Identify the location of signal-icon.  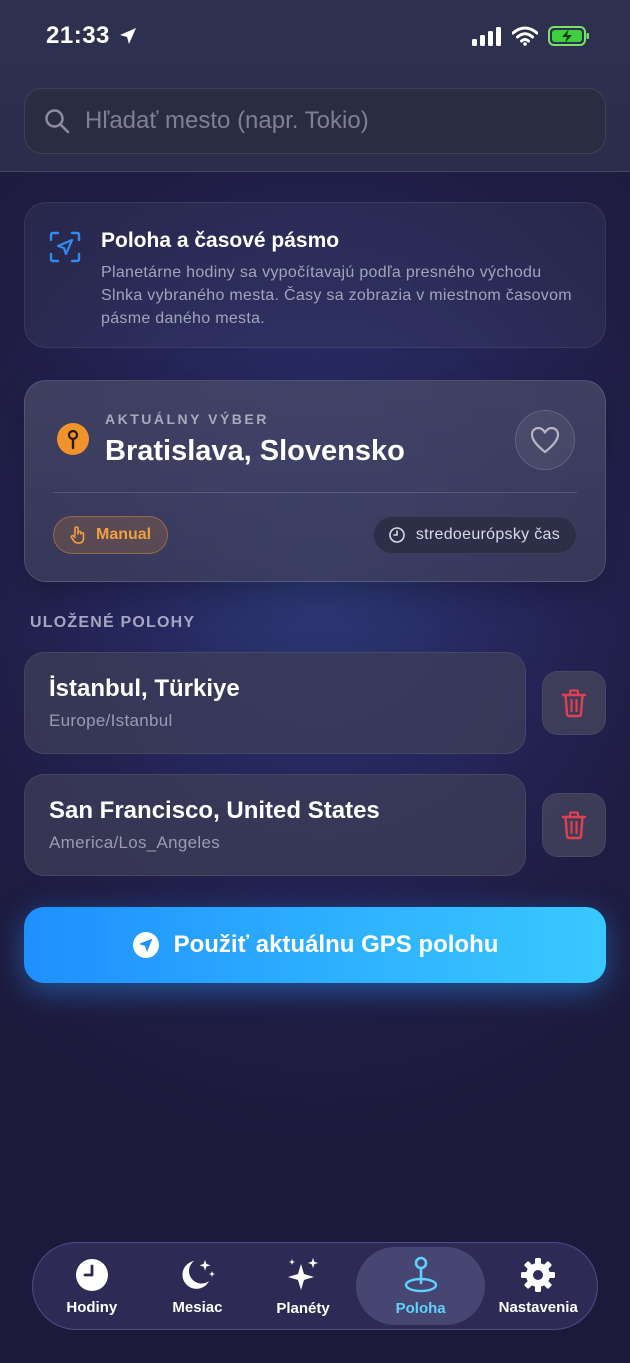
(486, 36).